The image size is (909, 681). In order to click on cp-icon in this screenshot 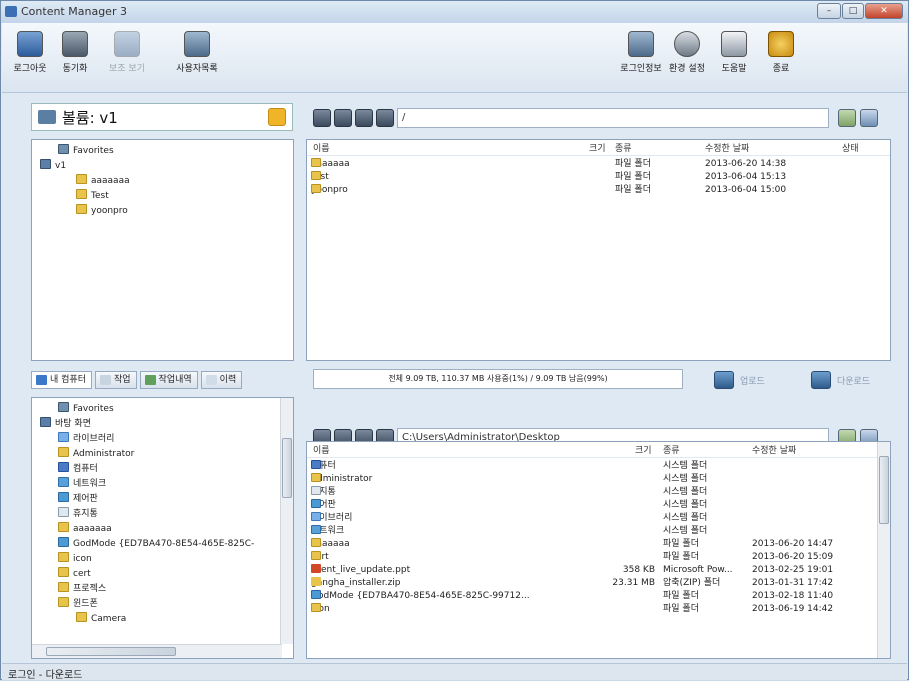, I will do `click(63, 542)`.